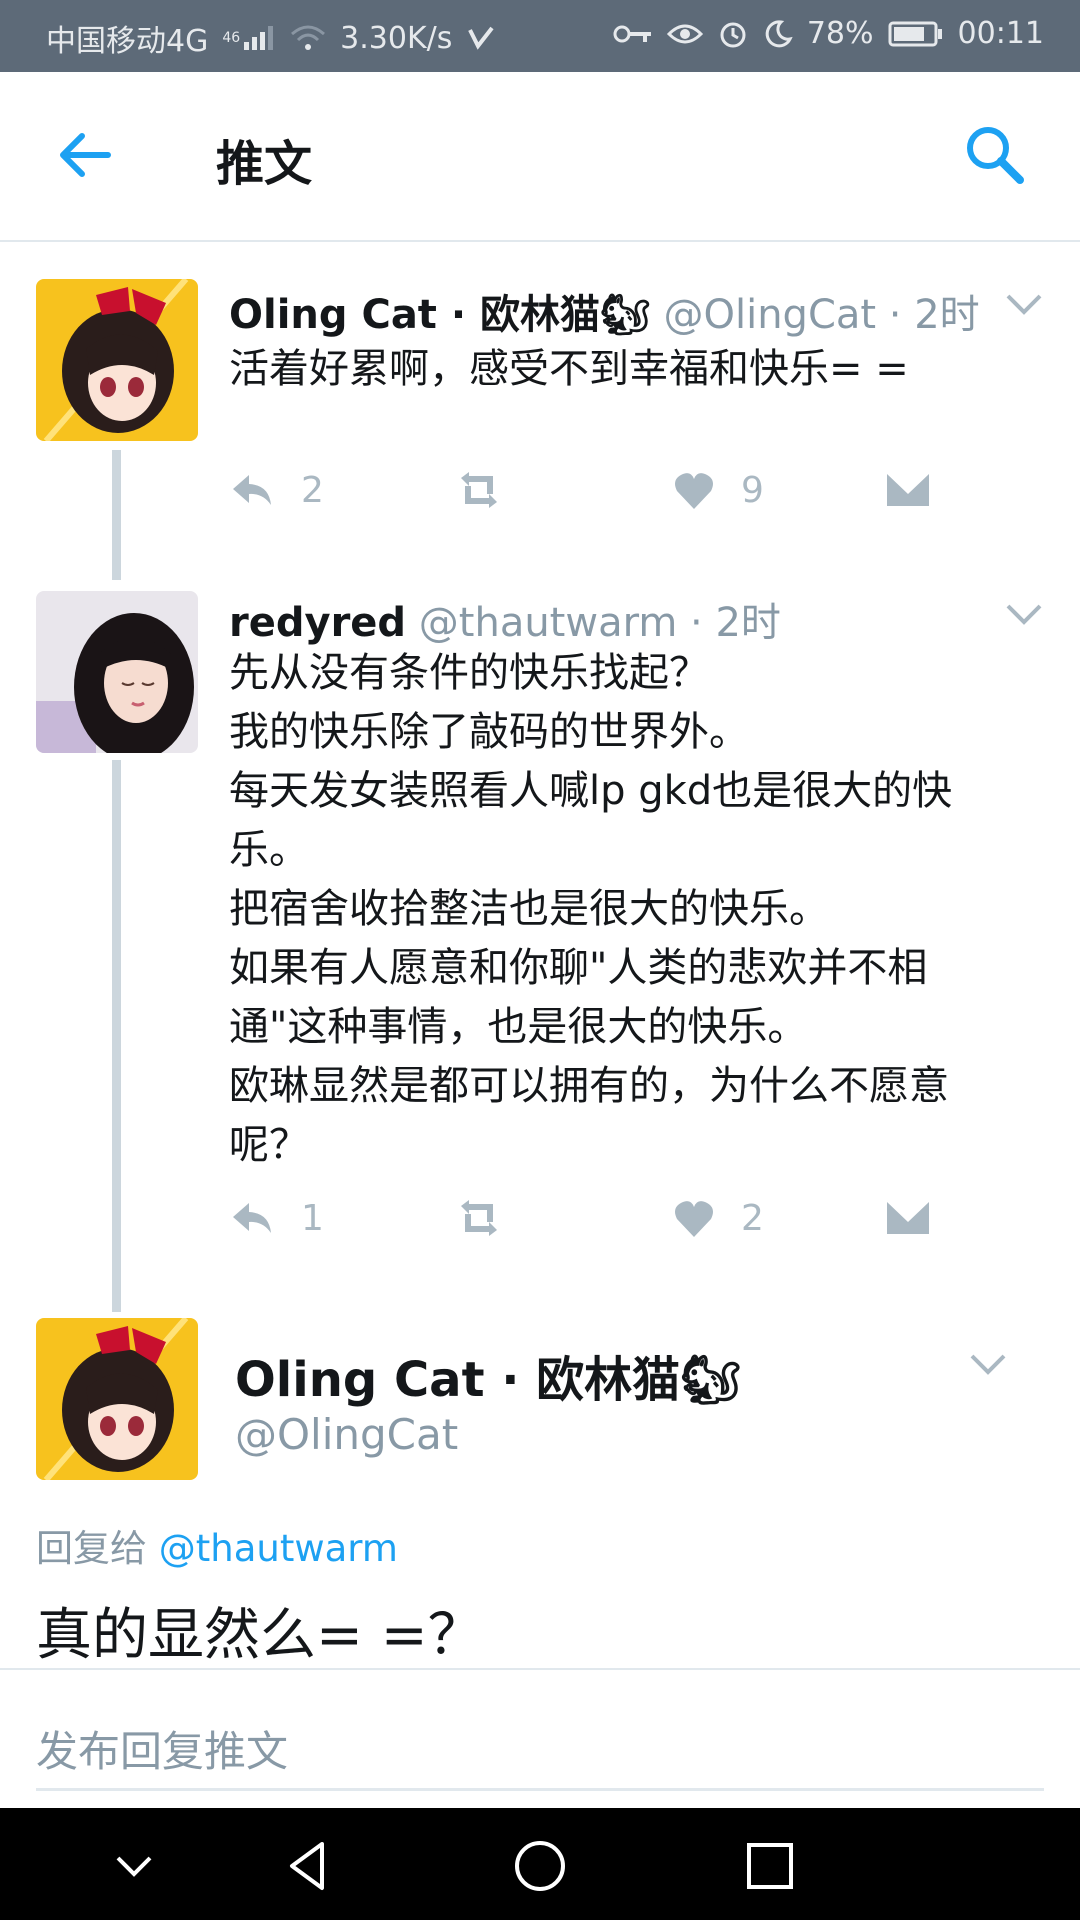  What do you see at coordinates (540, 36) in the screenshot?
I see `status-bar: 中国移动4G 46 3.30K/s 78% 00:11` at bounding box center [540, 36].